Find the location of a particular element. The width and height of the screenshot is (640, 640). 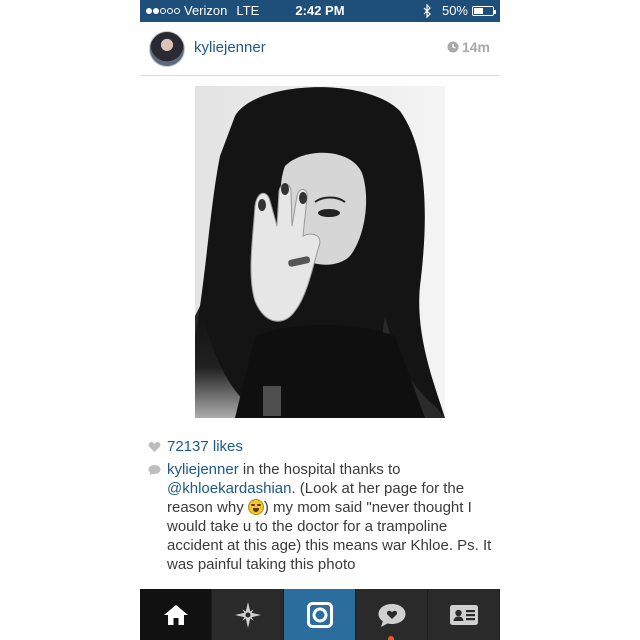

tab-bar is located at coordinates (320, 614).